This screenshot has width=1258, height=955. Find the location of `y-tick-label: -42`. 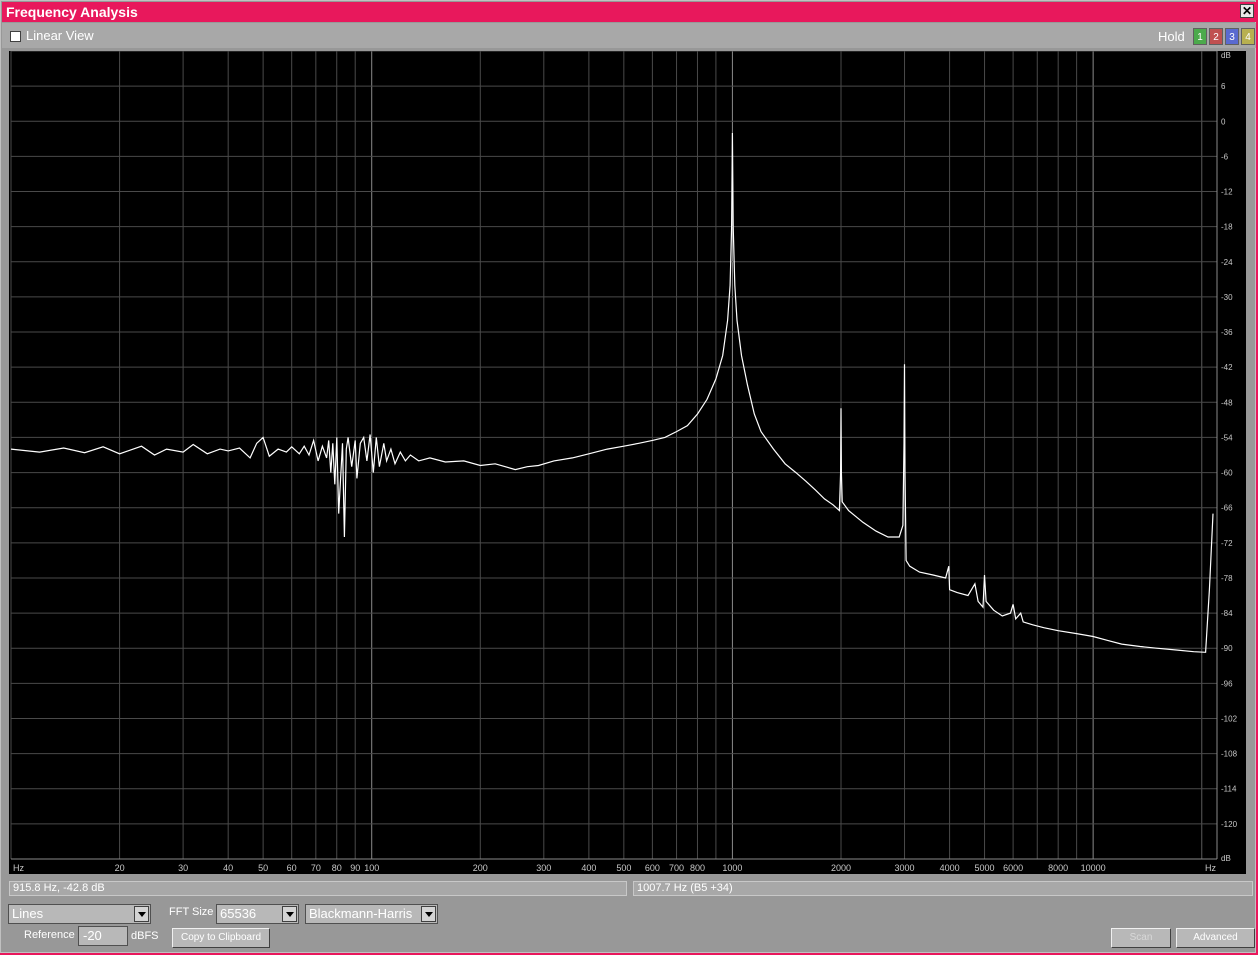

y-tick-label: -42 is located at coordinates (1227, 367).